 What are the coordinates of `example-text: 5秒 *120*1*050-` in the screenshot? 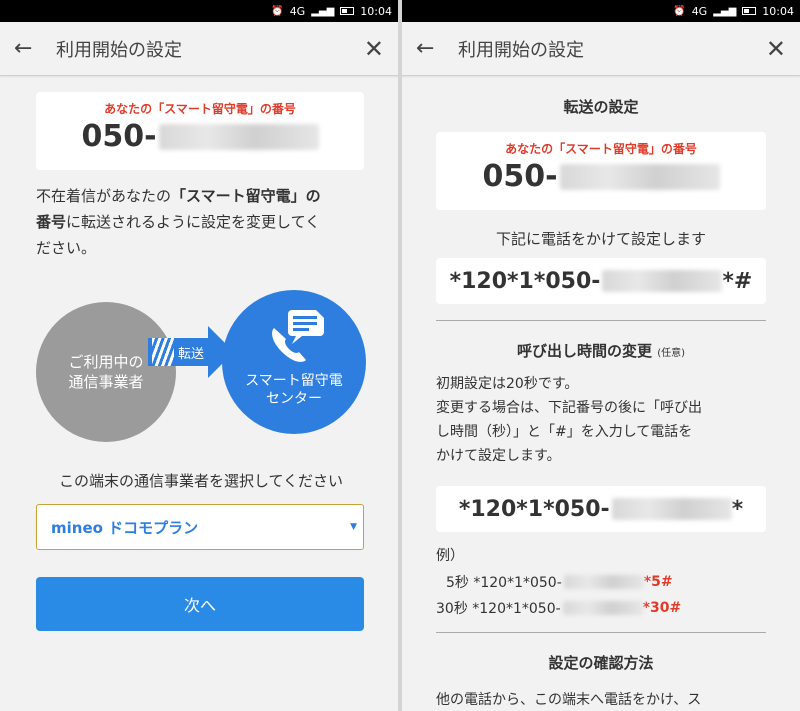 It's located at (504, 583).